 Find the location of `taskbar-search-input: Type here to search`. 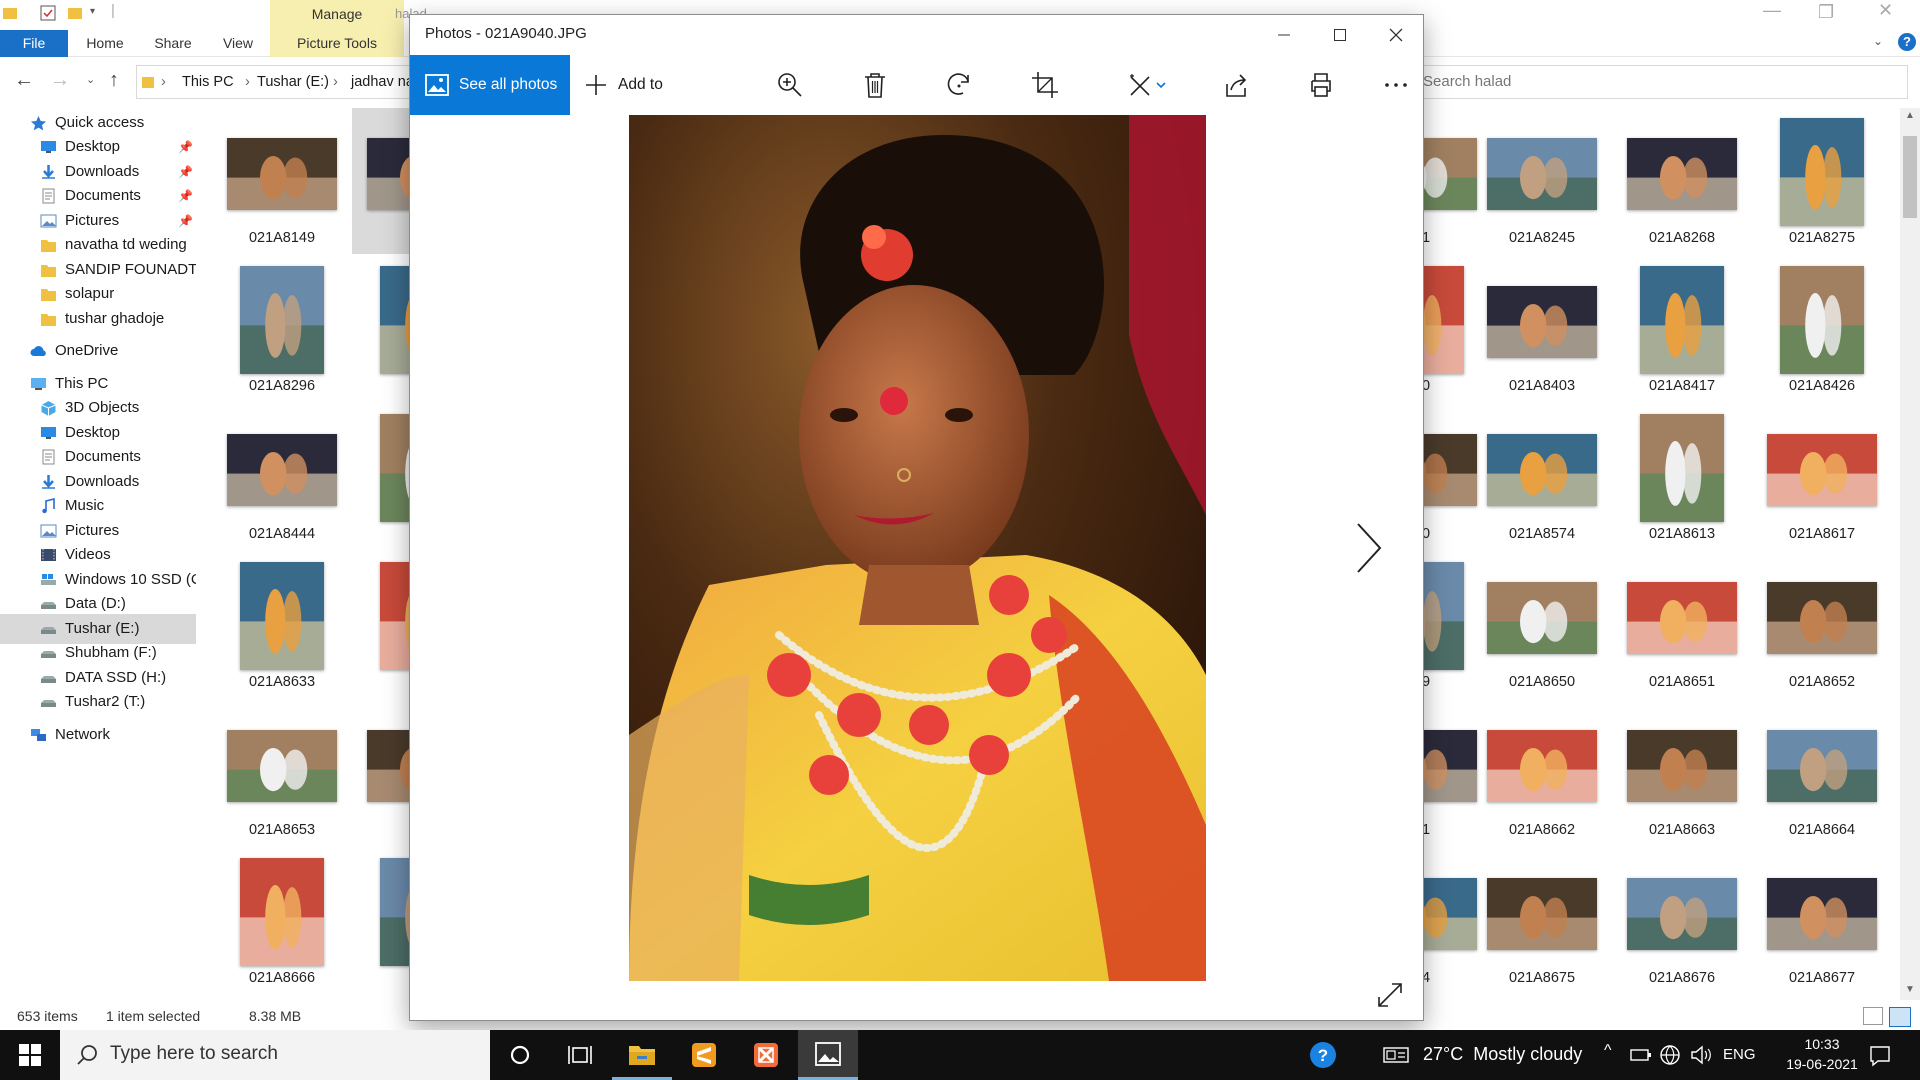

taskbar-search-input: Type here to search is located at coordinates (194, 1054).